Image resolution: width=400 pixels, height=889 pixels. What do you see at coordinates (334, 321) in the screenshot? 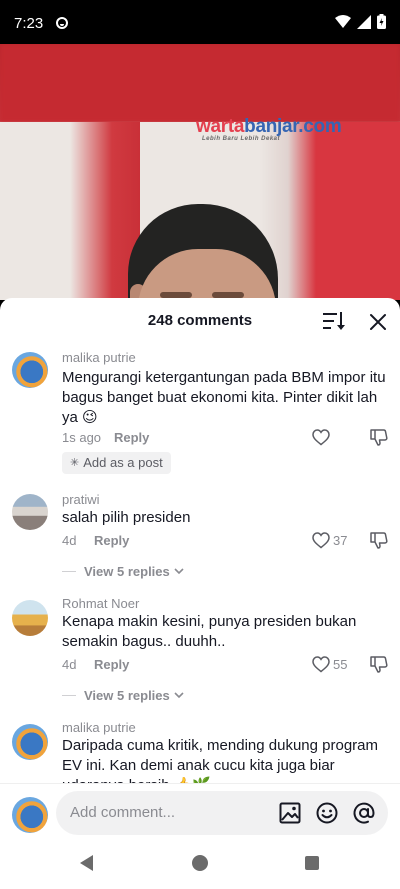
I see `sort-icon` at bounding box center [334, 321].